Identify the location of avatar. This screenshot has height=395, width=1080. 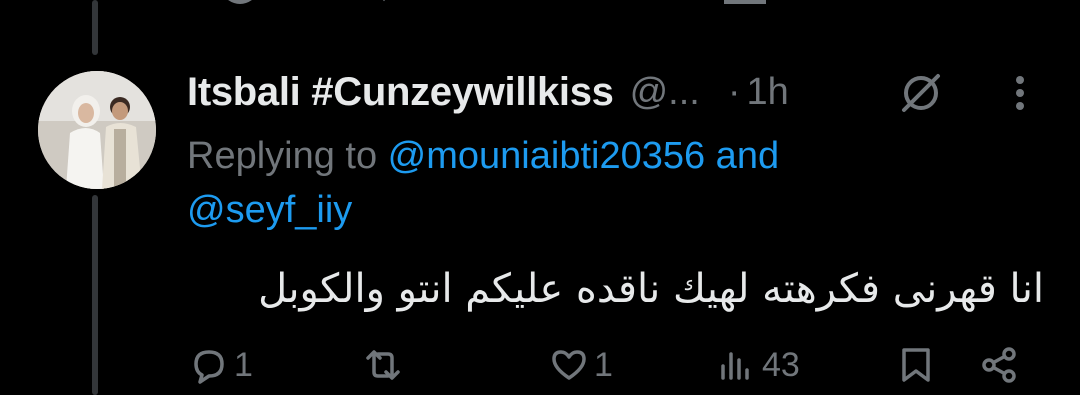
(97, 130).